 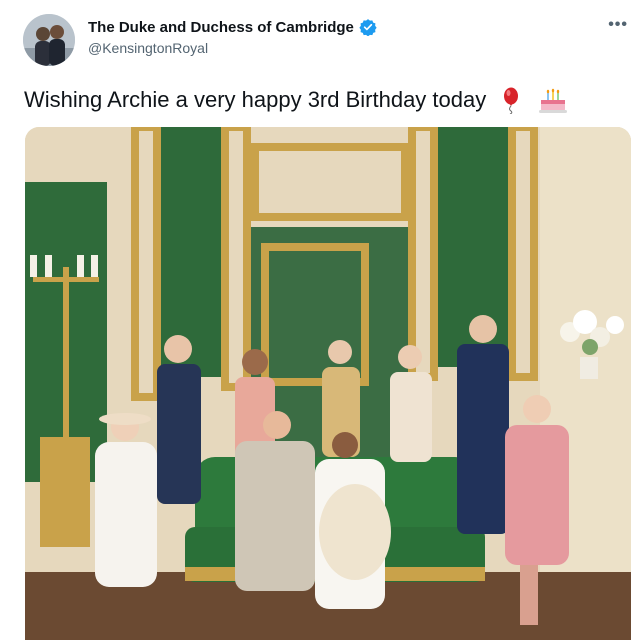 I want to click on display-name: The Duke and Duchess of Cambridge, so click(x=221, y=27).